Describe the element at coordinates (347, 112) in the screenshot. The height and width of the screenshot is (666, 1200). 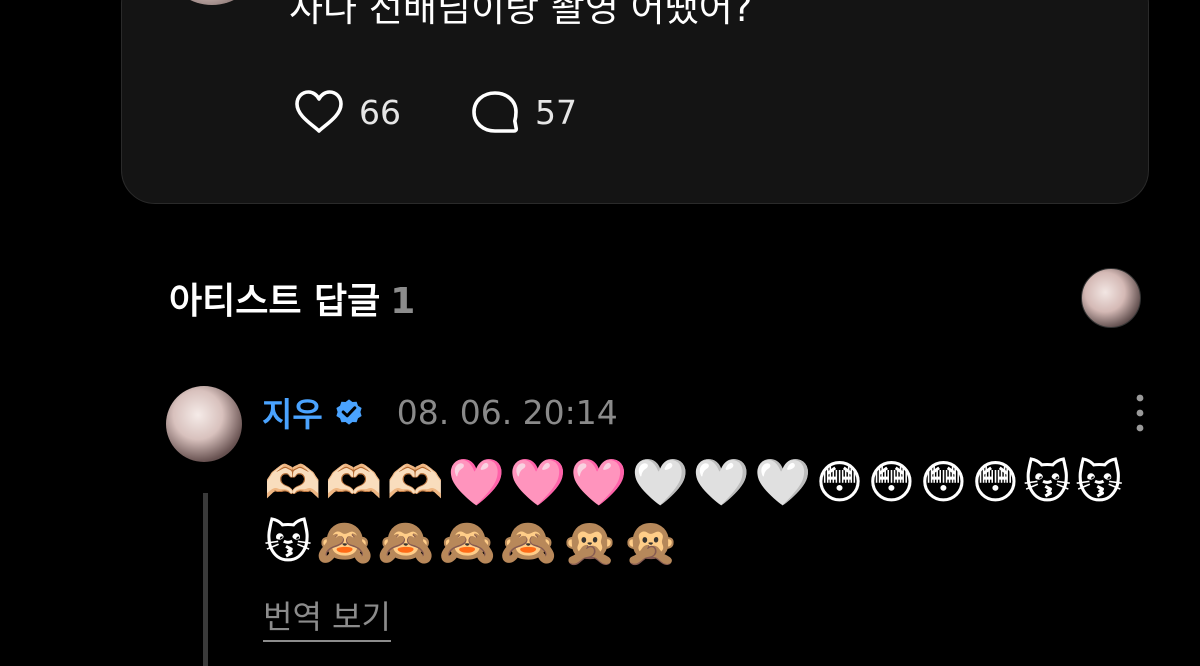
I see `like-button: 66` at that location.